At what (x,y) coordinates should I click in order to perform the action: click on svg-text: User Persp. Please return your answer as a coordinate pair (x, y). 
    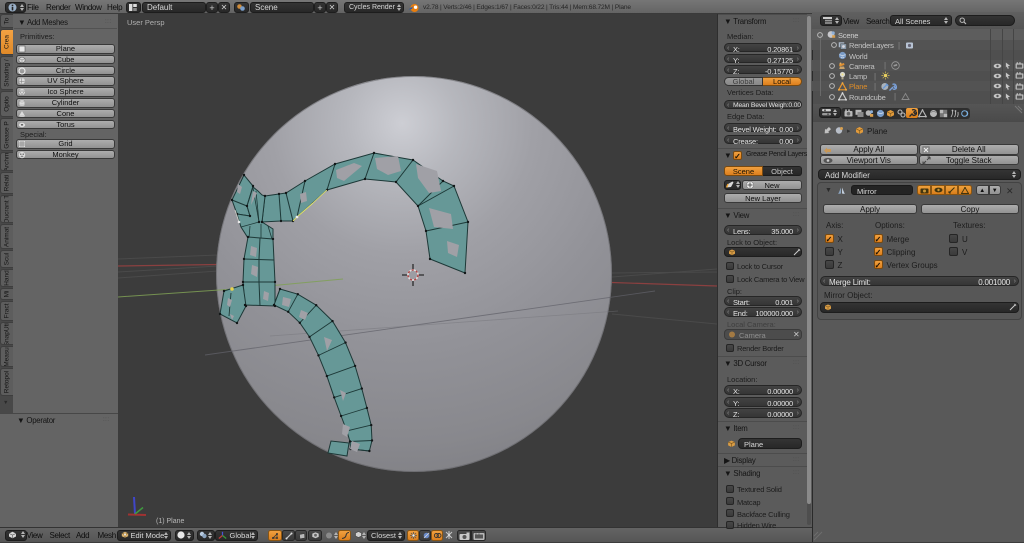
    Looking at the image, I should click on (146, 22).